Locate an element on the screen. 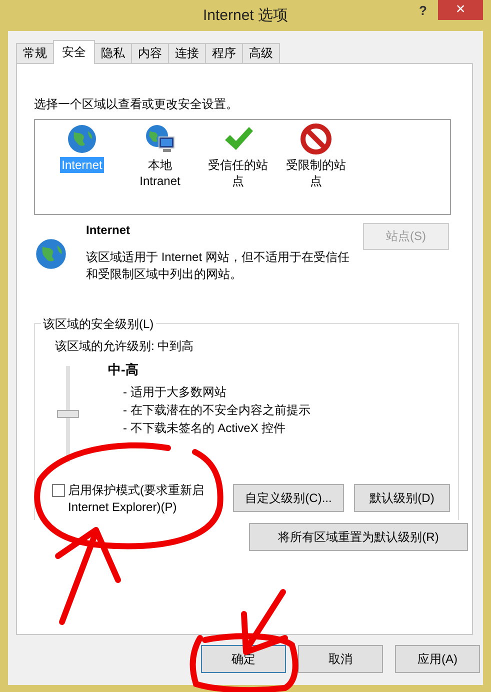  help-button: ? is located at coordinates (423, 10).